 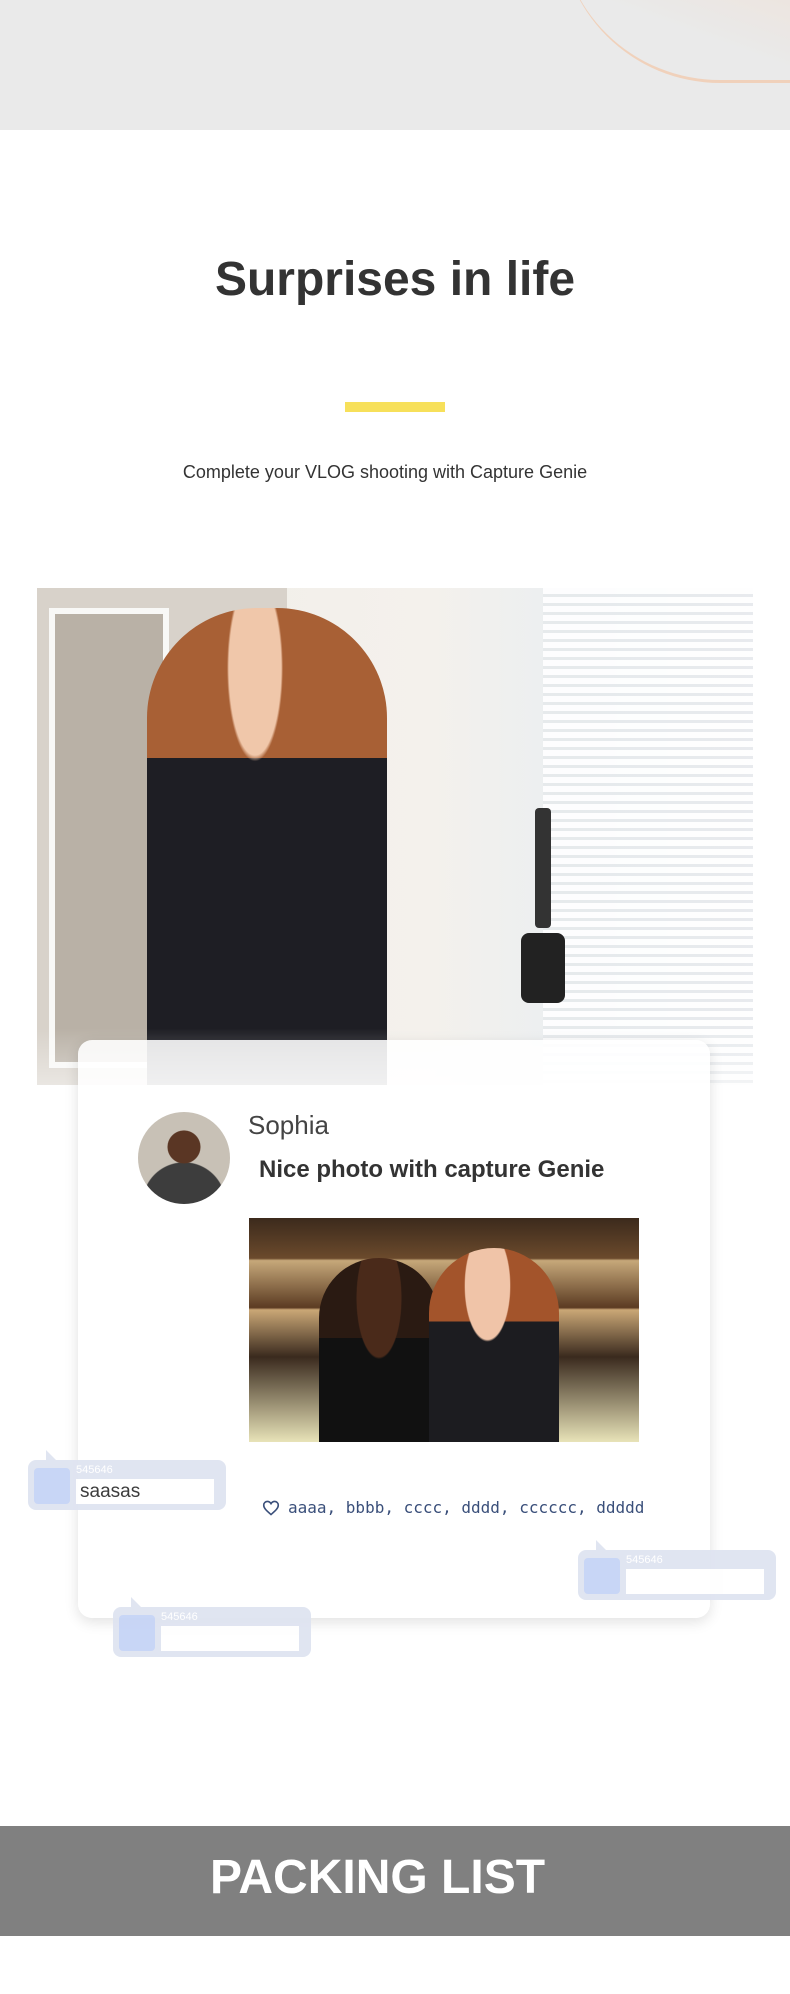 I want to click on likes-text: aaaa, bbbb, cccc, dddd, cccccc, ddddd, so click(x=466, y=1507).